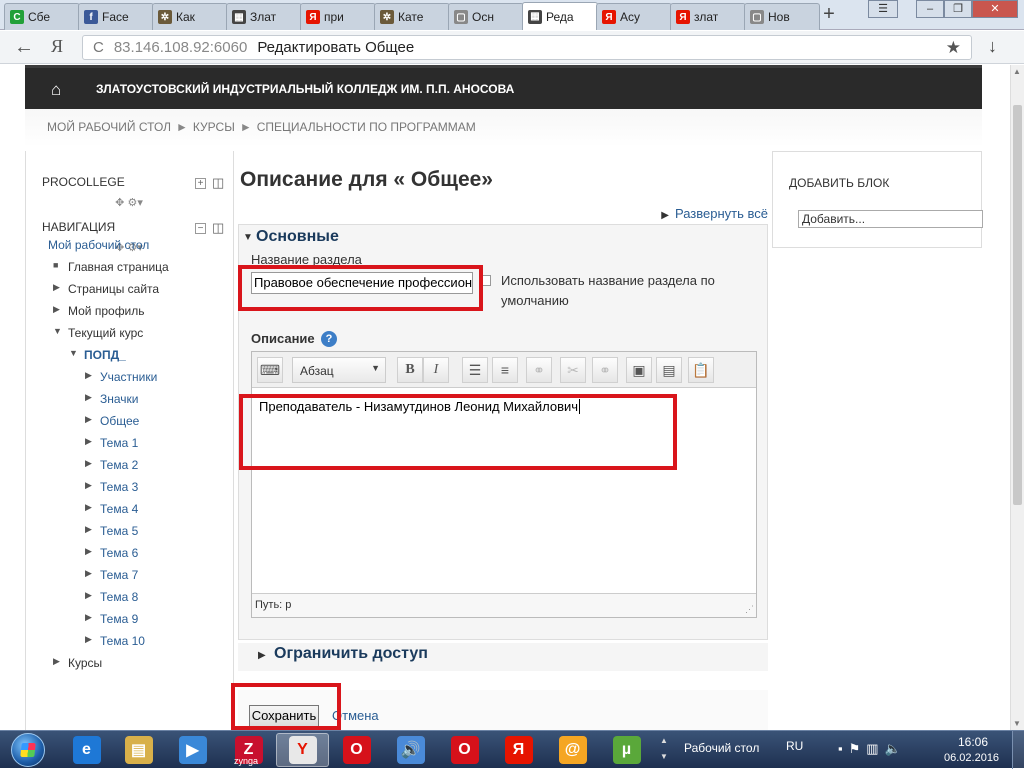  I want to click on nav-item-label: Мой рабочий стол, so click(98, 245).